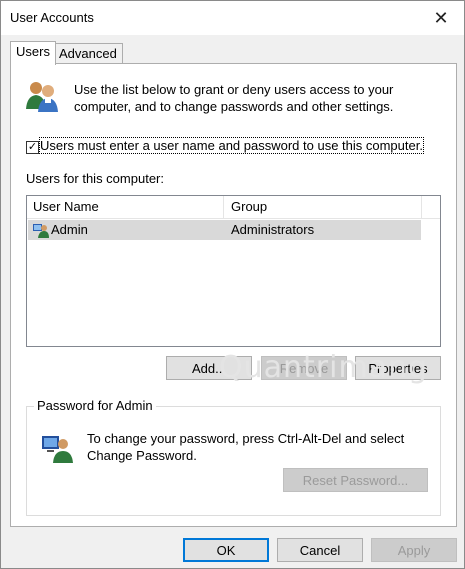 The image size is (465, 569). I want to click on tab-advanced-label: Advanced, so click(88, 53).